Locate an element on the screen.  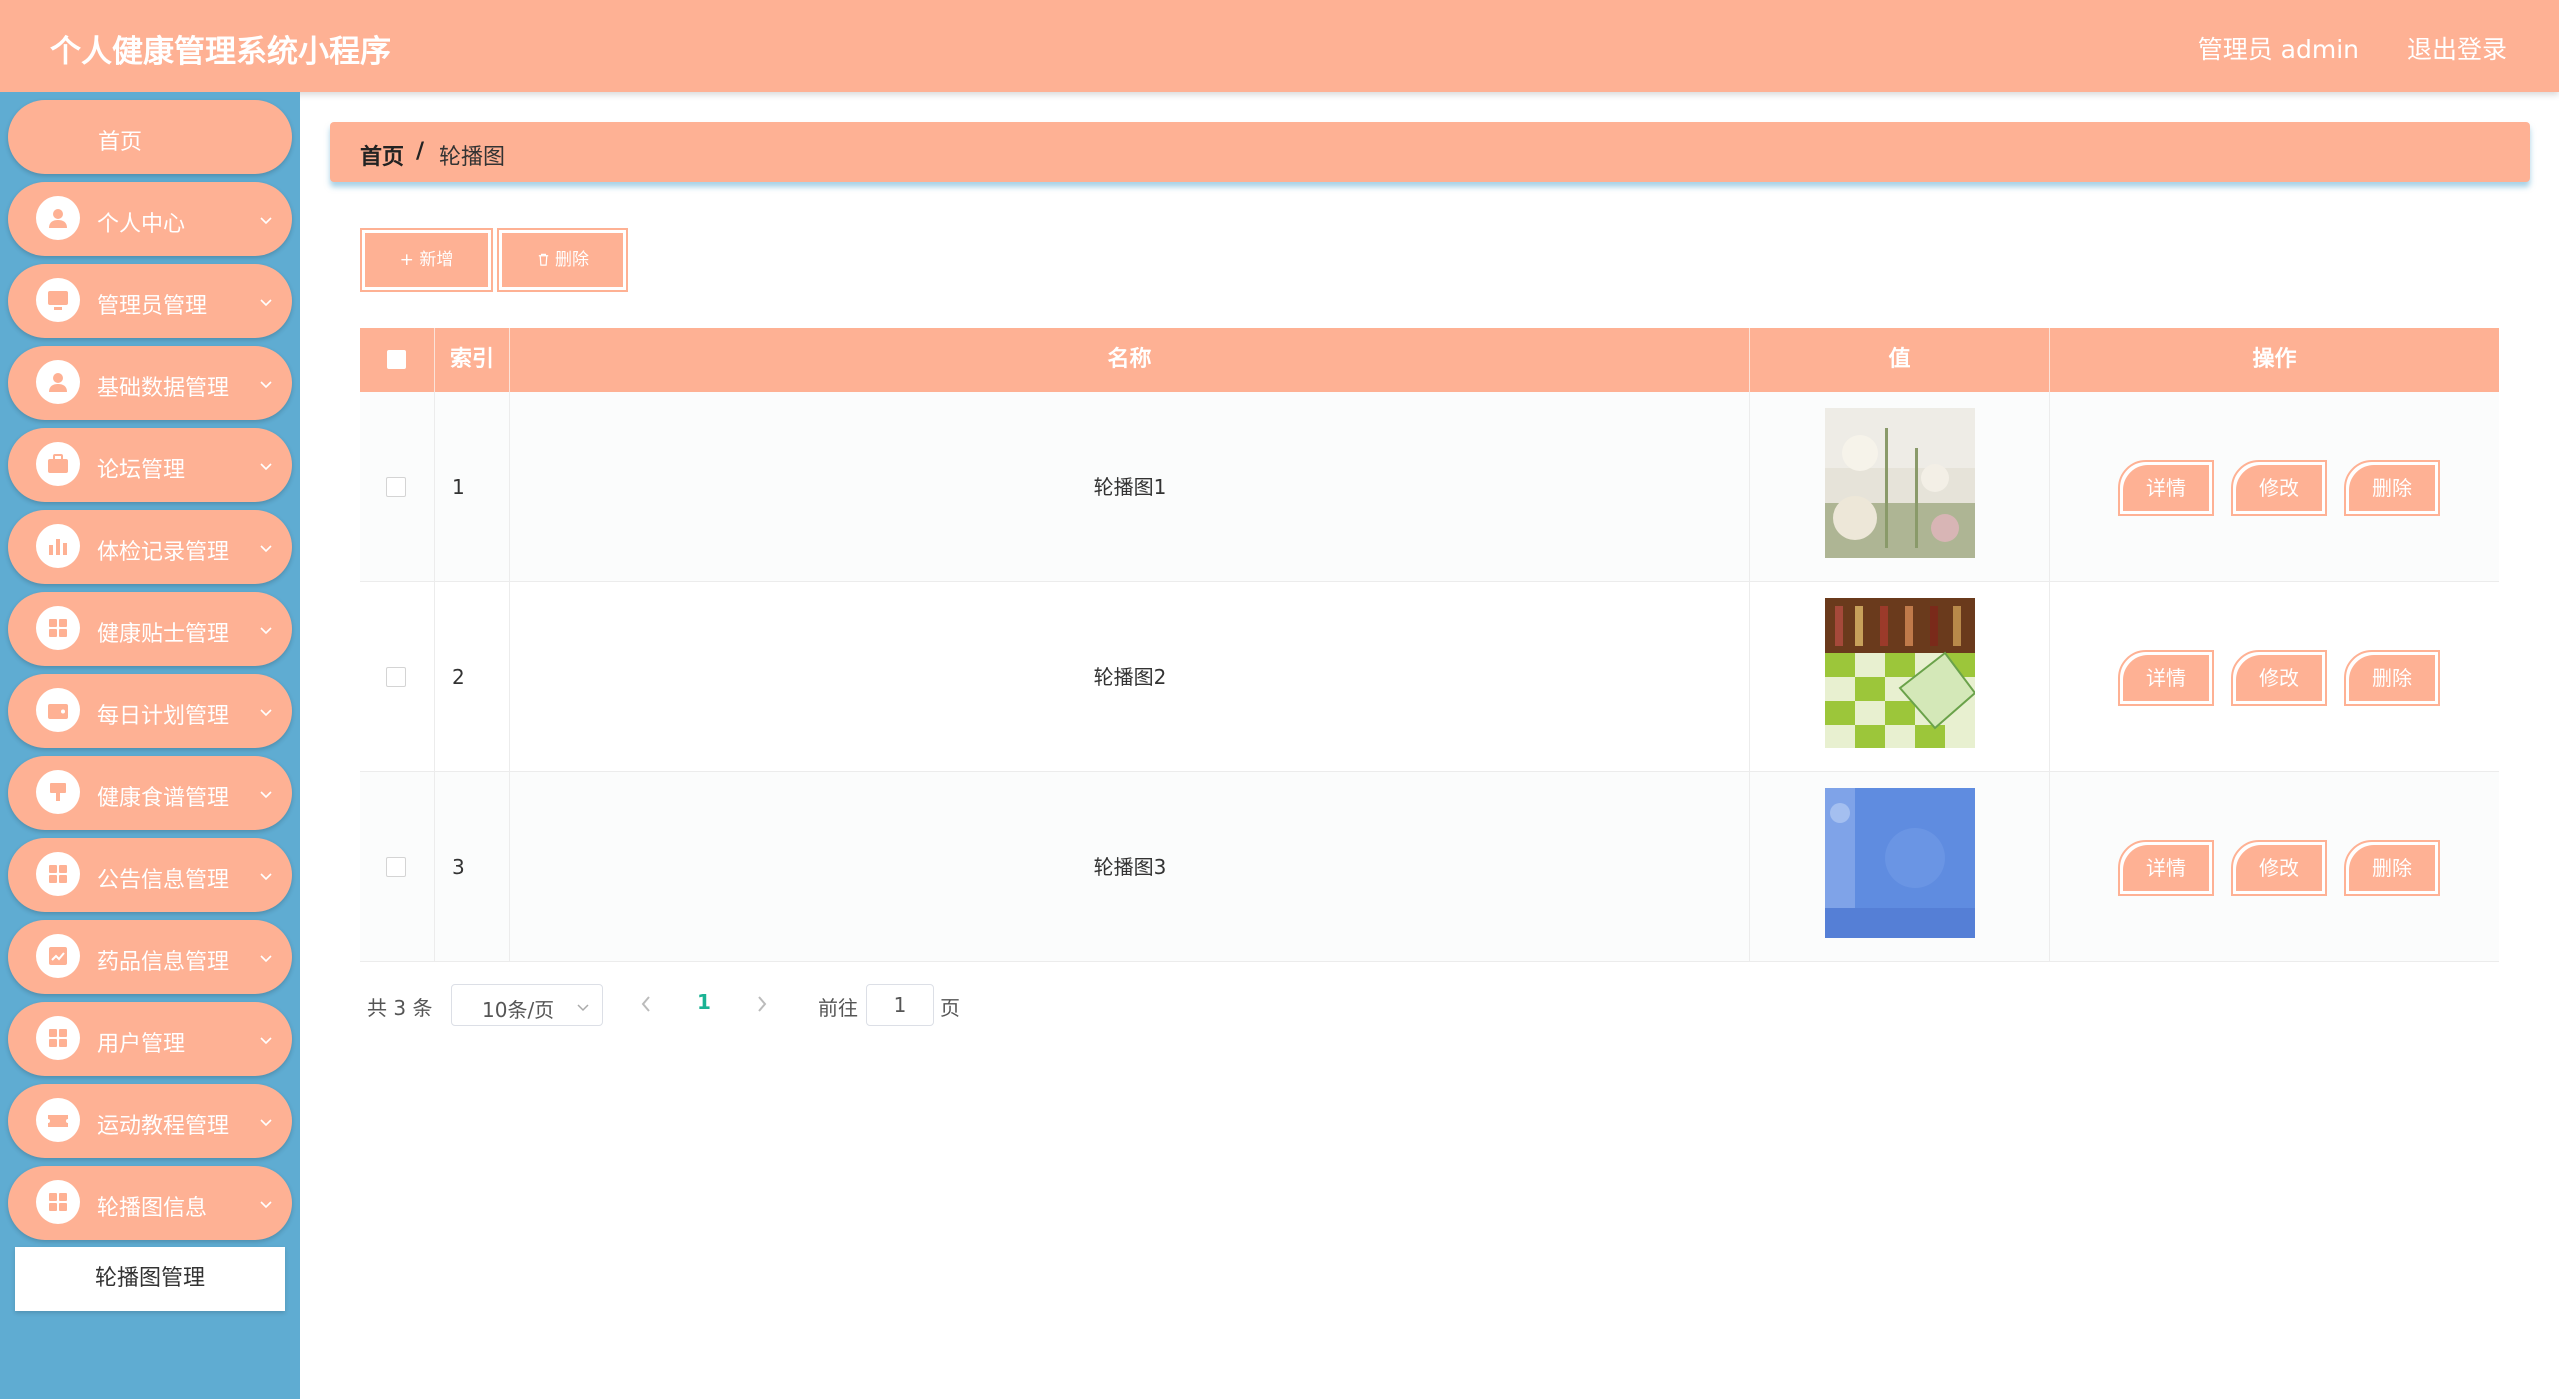
batch-delete-label: 删除 is located at coordinates (562, 260).